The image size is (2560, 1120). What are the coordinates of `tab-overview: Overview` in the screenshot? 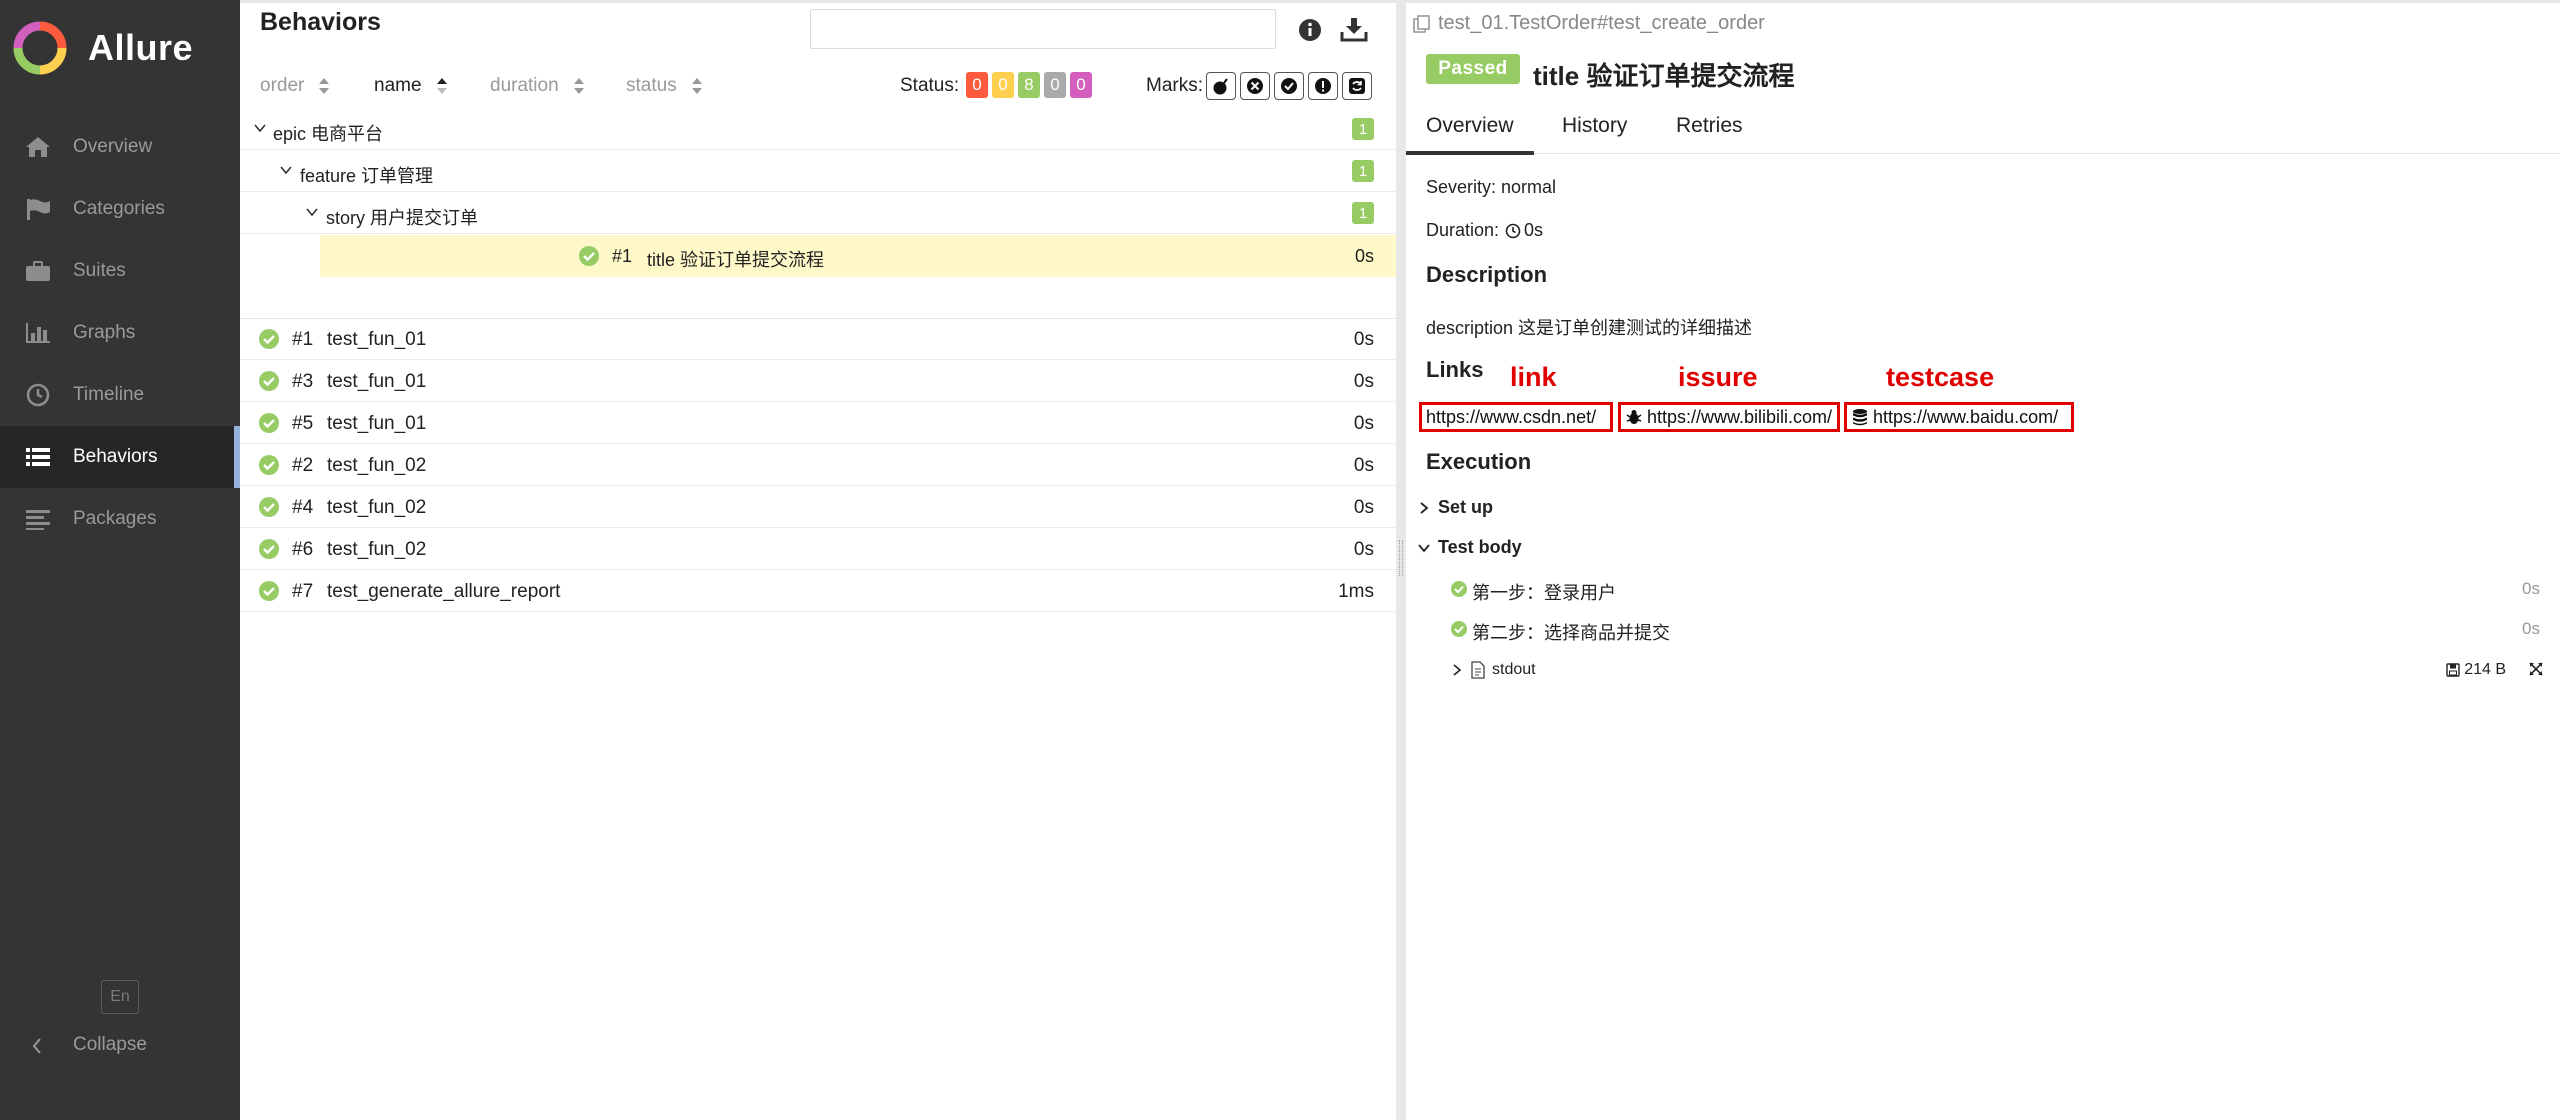 It's located at (1469, 134).